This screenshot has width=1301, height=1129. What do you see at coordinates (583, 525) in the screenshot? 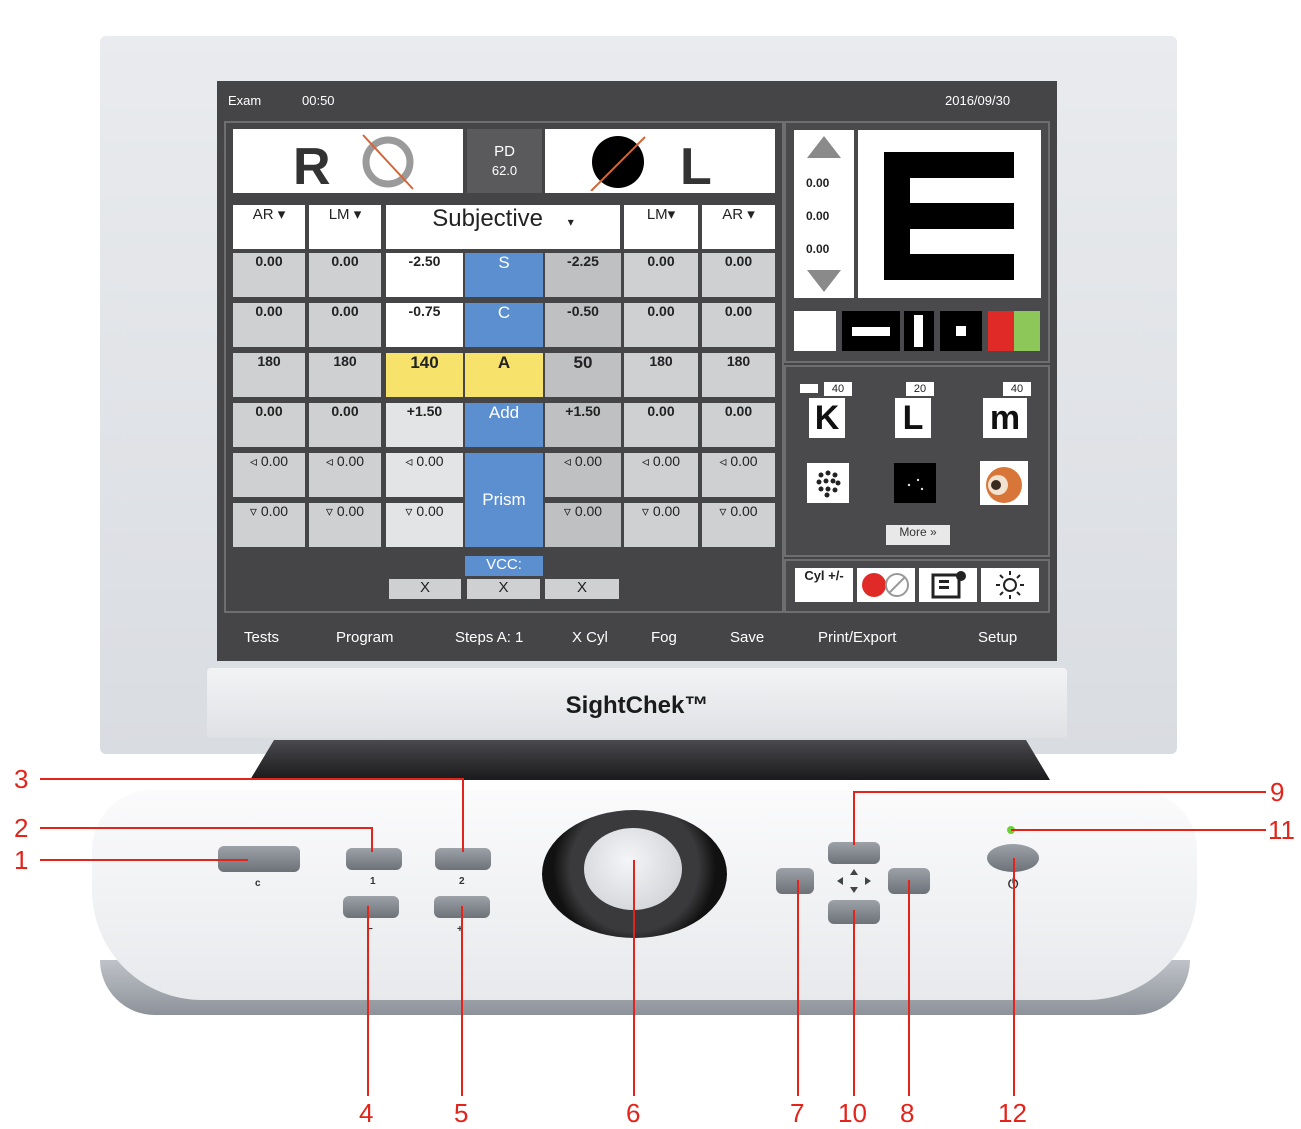
I see `prism-v-left-value: ▿ 0.00` at bounding box center [583, 525].